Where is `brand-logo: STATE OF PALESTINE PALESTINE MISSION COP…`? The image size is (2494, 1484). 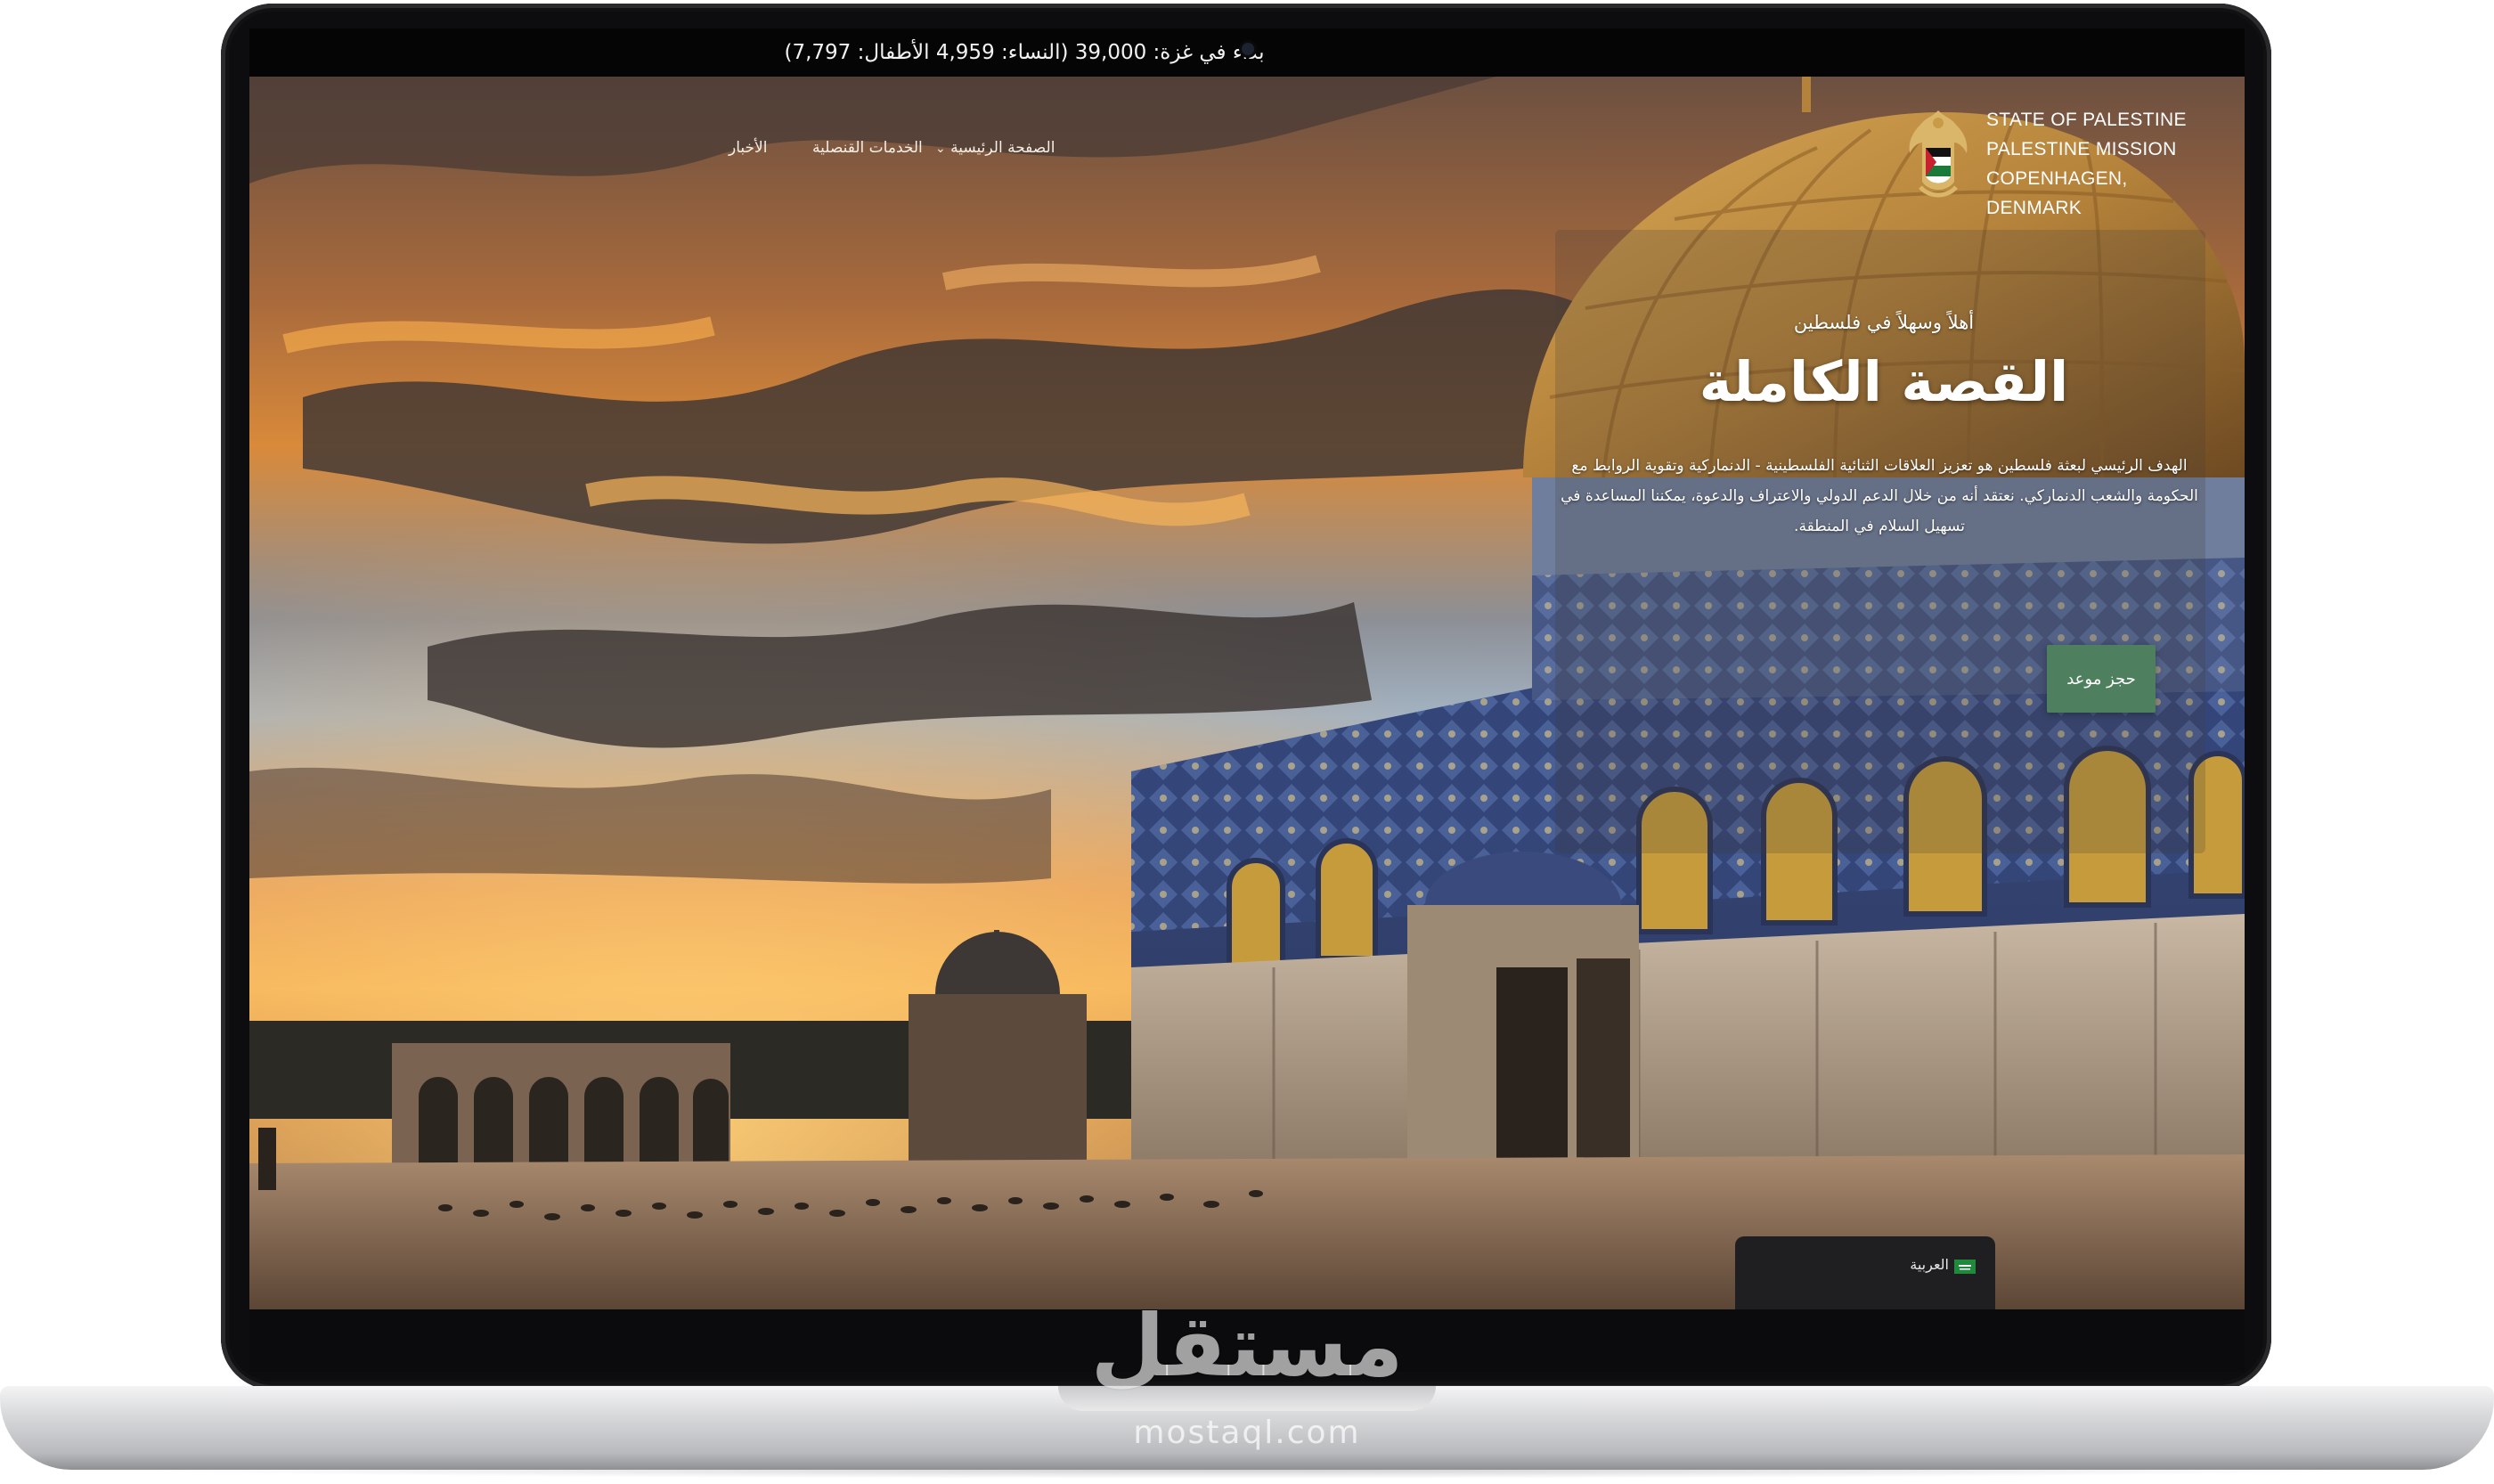
brand-logo: STATE OF PALESTINE PALESTINE MISSION COP… is located at coordinates (2064, 162).